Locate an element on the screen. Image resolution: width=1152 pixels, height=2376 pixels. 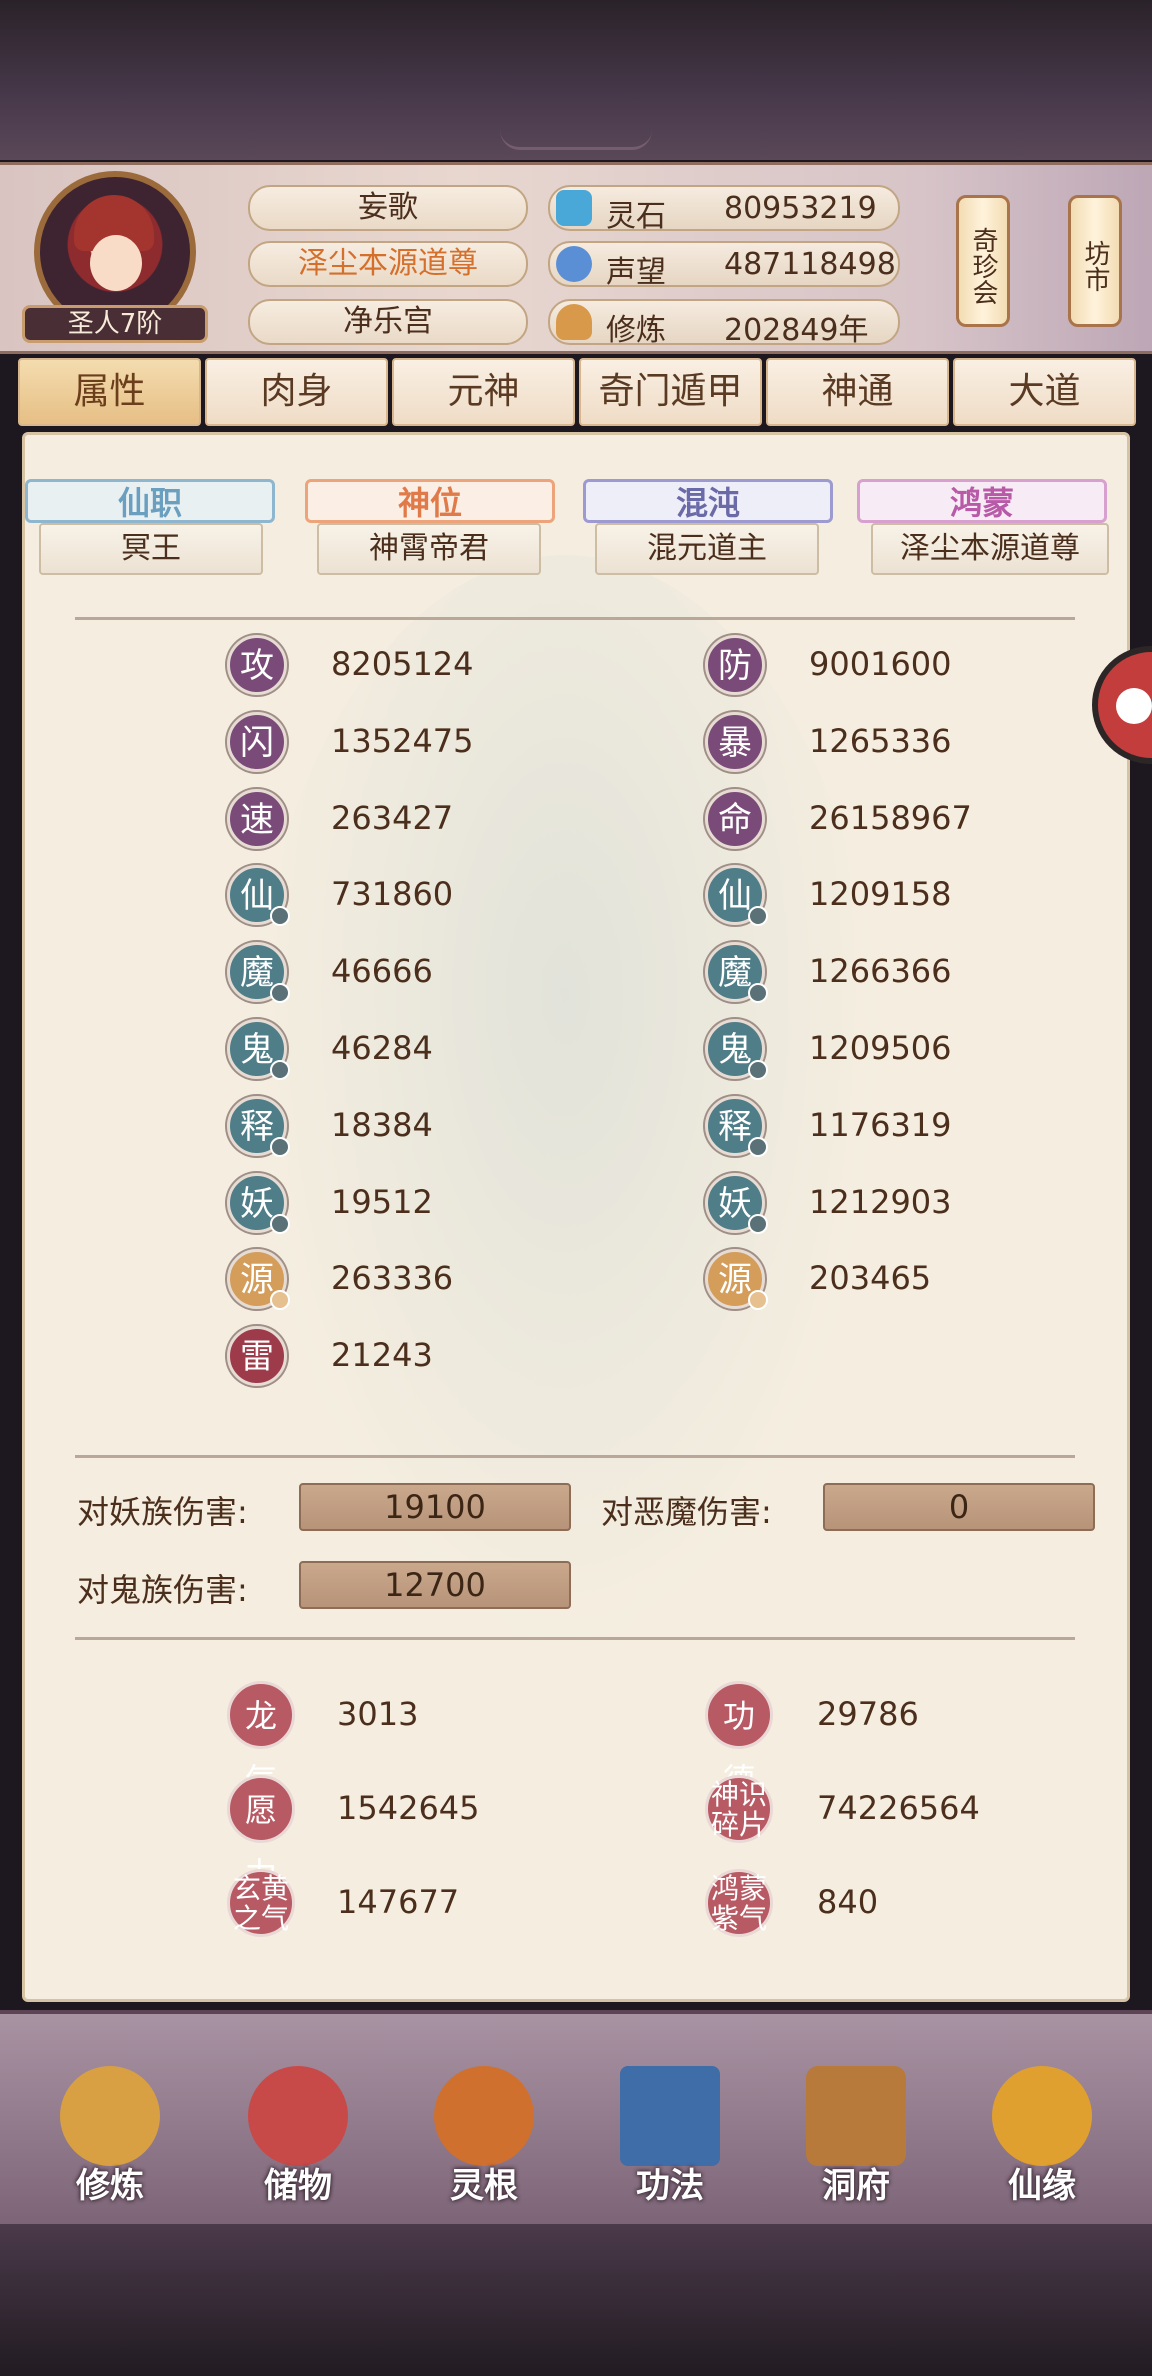
stat-right-icon: 仙 is located at coordinates (736, 896).